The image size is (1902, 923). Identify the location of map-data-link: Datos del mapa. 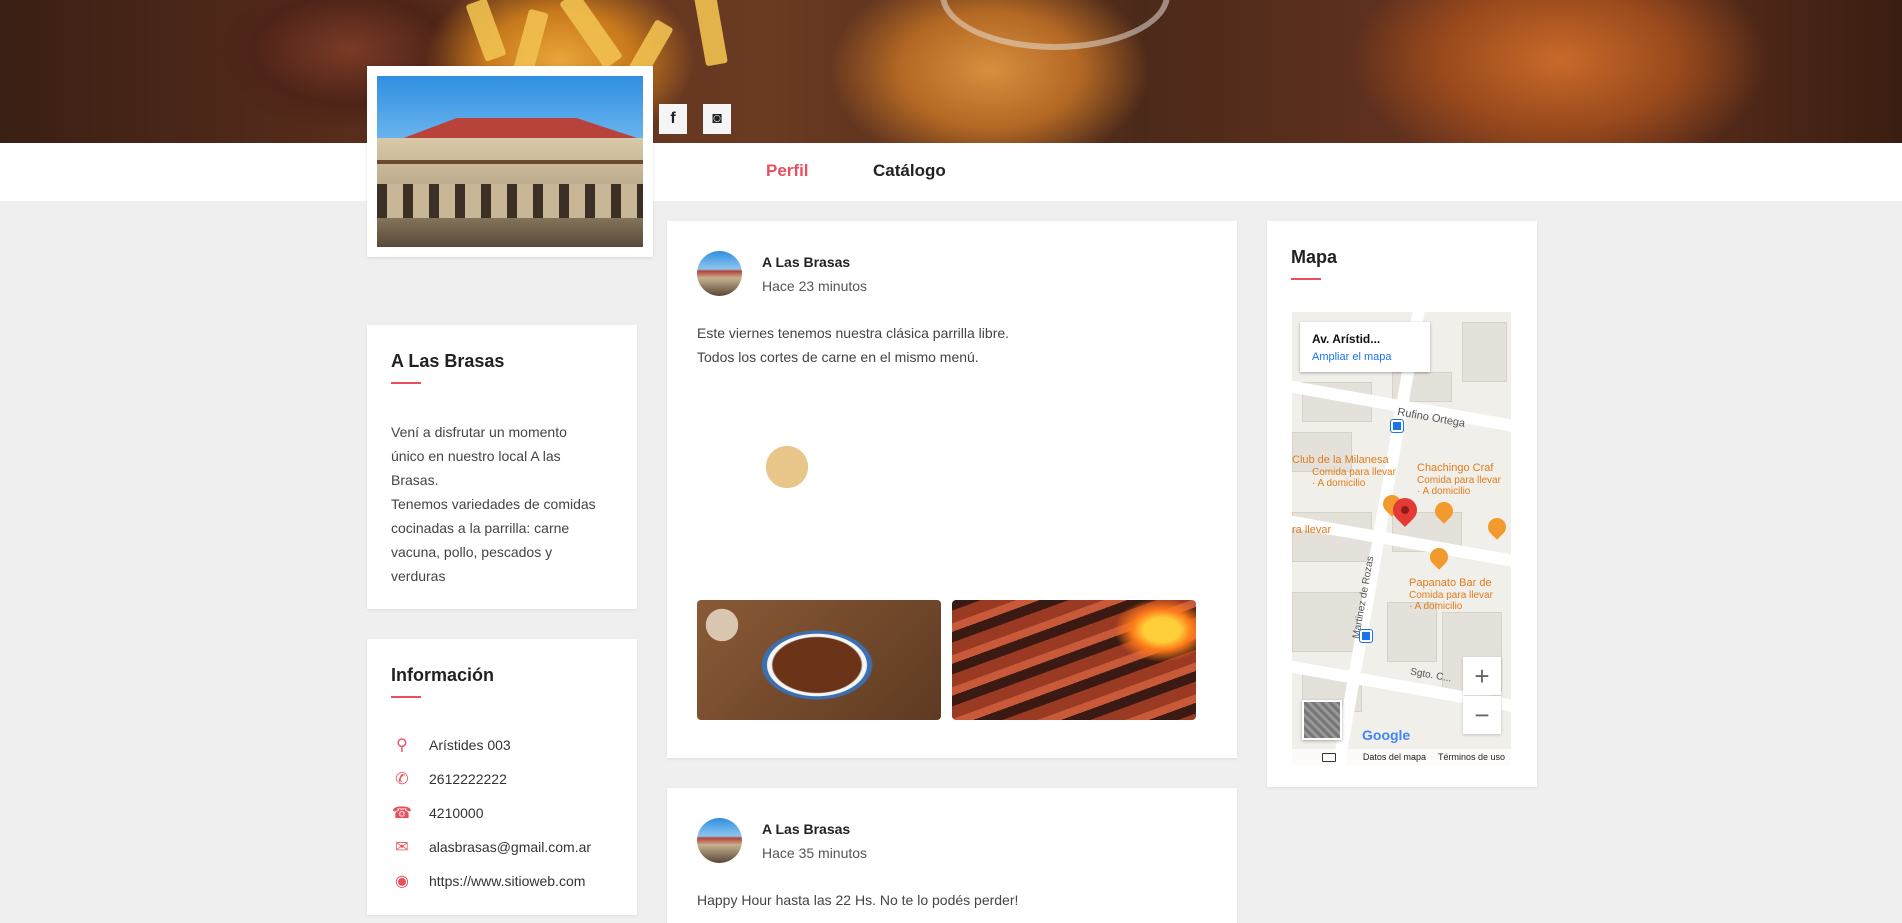
(1394, 757).